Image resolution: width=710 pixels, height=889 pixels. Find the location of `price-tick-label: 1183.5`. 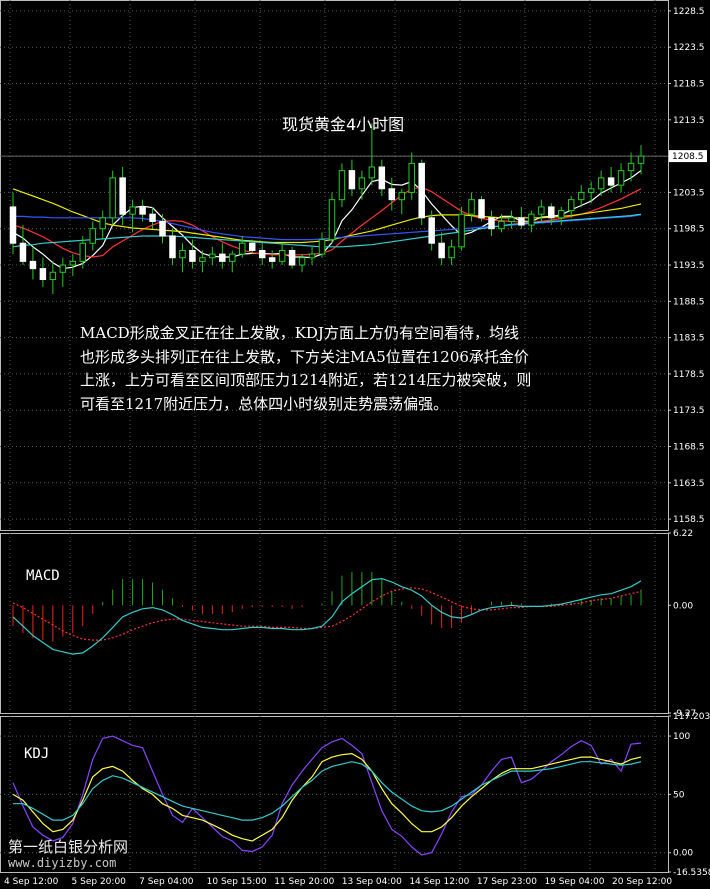

price-tick-label: 1183.5 is located at coordinates (689, 339).